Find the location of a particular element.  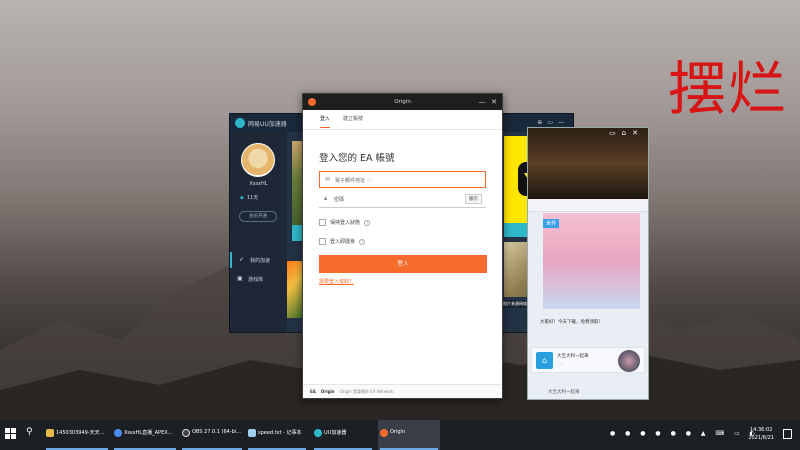

taskbar-item-label: speed.txt - 记事本 is located at coordinates (280, 433).